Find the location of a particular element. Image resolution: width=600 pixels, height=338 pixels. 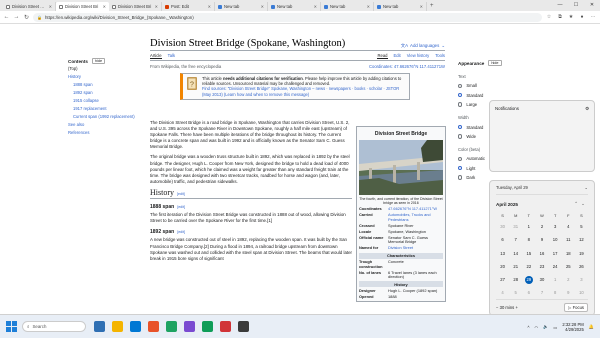

tab-talk: Talk is located at coordinates (171, 56).